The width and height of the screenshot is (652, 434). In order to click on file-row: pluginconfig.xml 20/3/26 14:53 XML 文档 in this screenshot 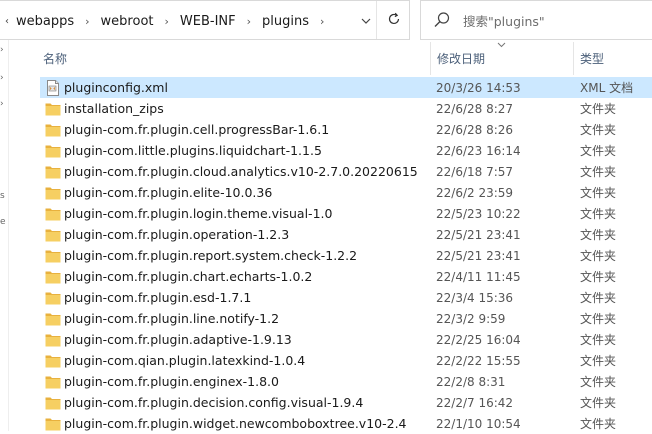, I will do `click(346, 87)`.